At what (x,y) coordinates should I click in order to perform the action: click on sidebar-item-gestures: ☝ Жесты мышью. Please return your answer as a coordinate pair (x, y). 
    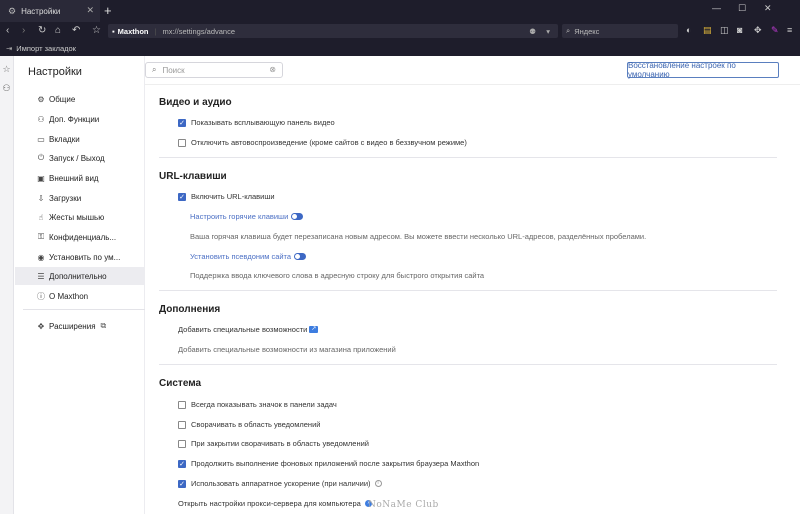
    Looking at the image, I should click on (80, 217).